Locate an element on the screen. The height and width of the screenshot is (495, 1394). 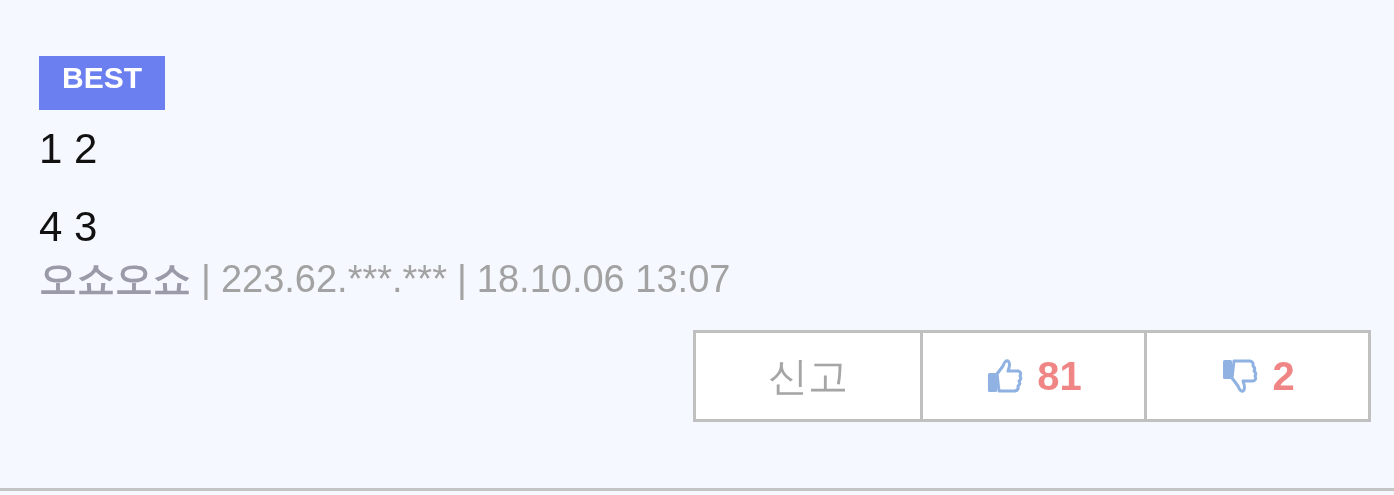
comment-text: 4 3 is located at coordinates (68, 227).